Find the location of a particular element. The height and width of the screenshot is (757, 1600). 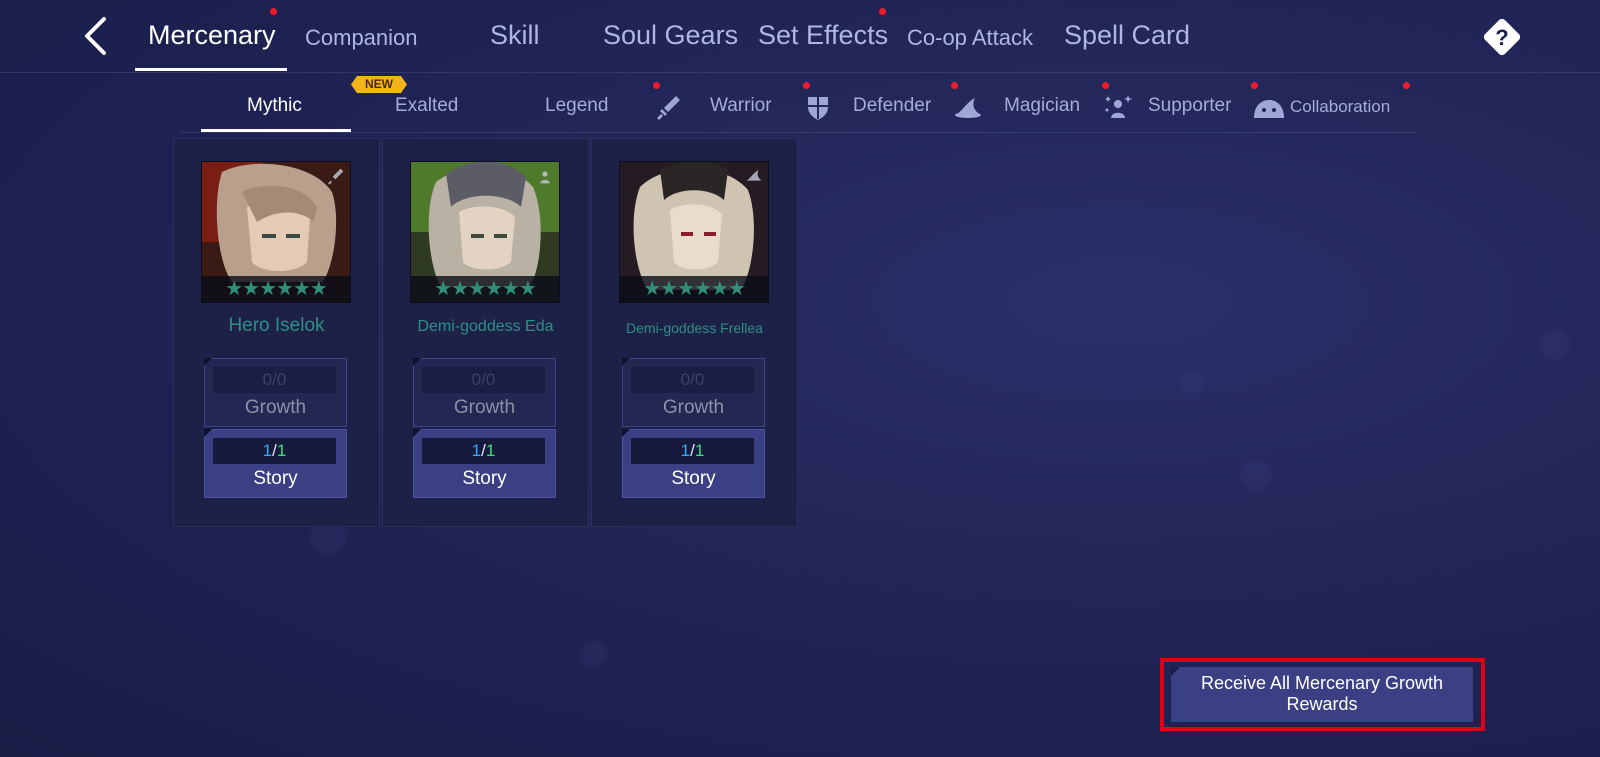

question-diamond-icon: ? is located at coordinates (1502, 37).